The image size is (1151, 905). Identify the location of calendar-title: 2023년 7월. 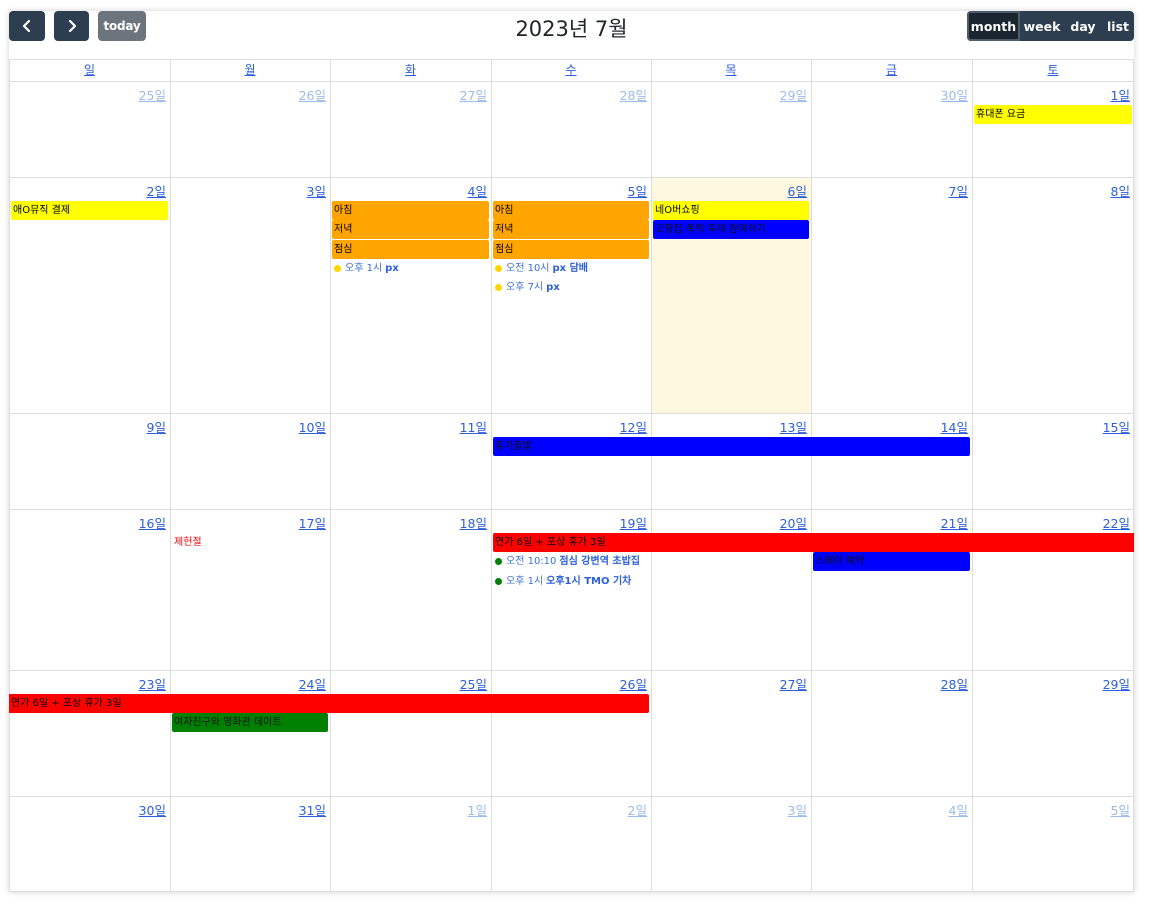
(571, 29).